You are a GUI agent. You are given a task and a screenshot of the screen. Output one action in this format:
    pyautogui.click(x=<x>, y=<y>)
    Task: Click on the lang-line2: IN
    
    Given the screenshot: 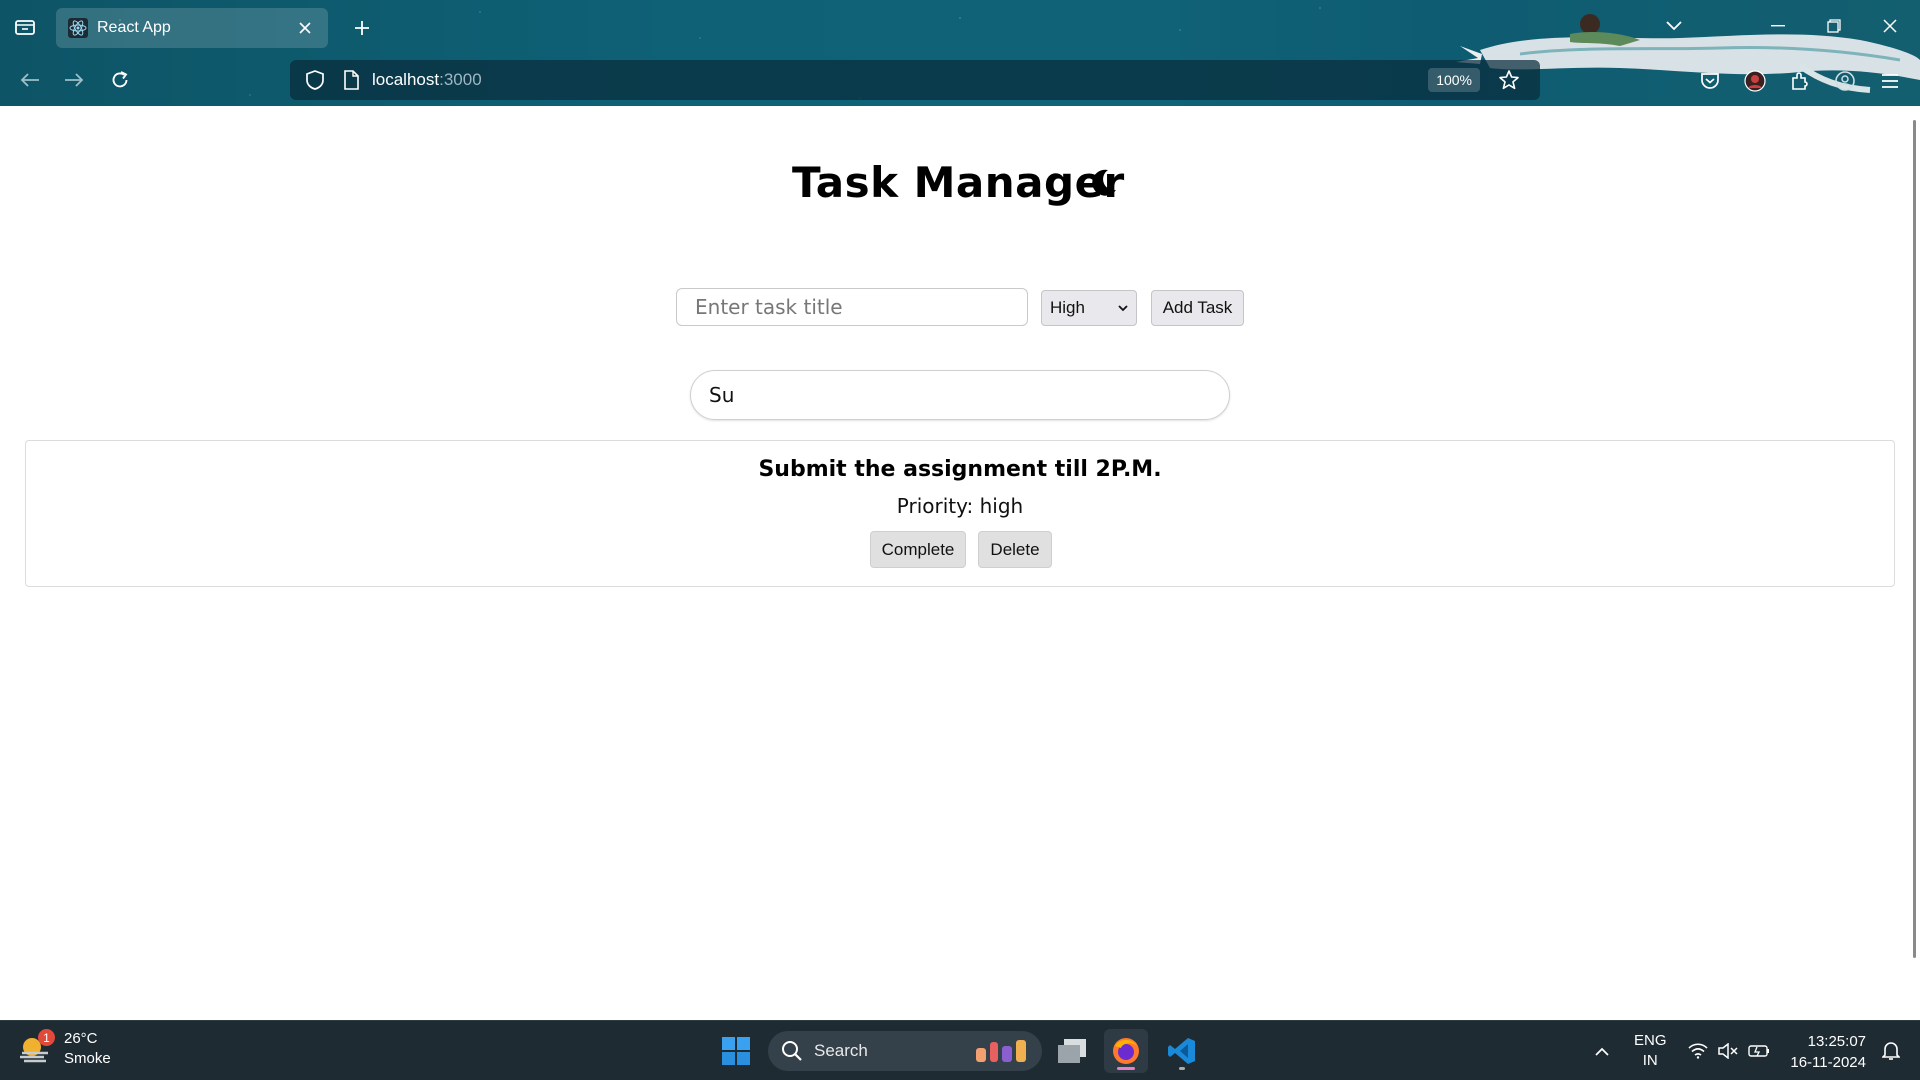 What is the action you would take?
    pyautogui.click(x=1650, y=1060)
    